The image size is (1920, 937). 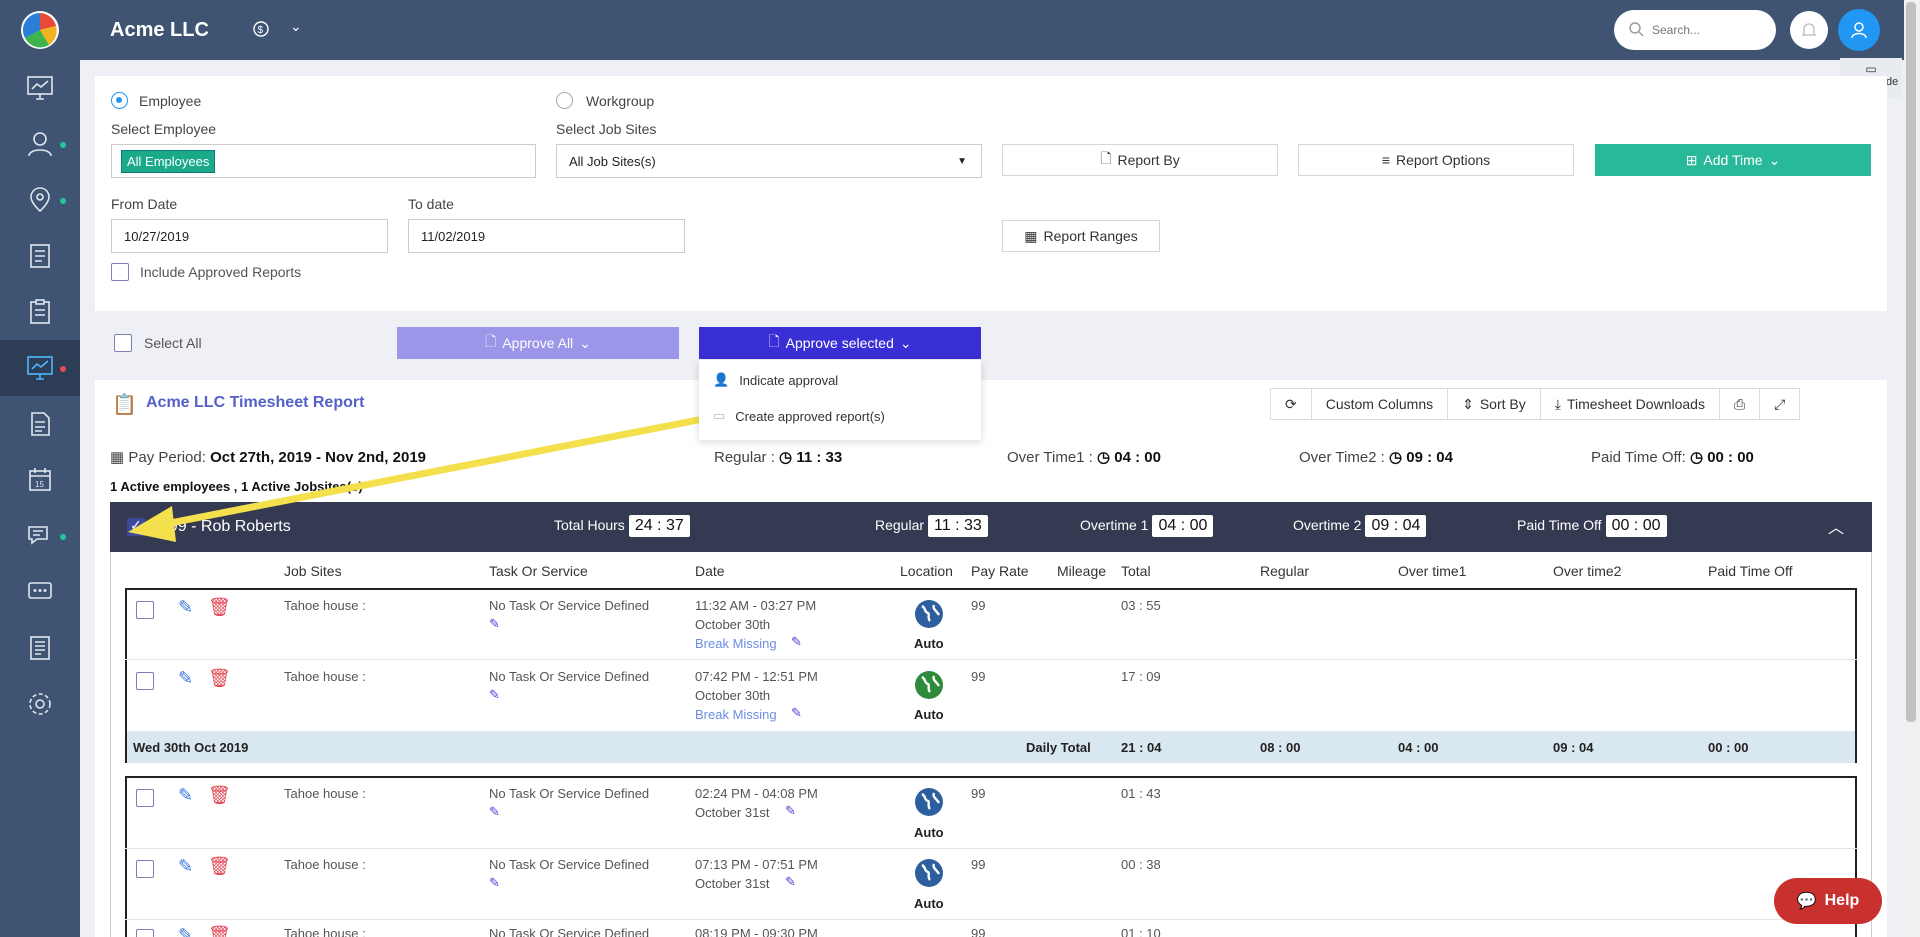 I want to click on sidebar-item-dashboard, so click(x=40, y=88).